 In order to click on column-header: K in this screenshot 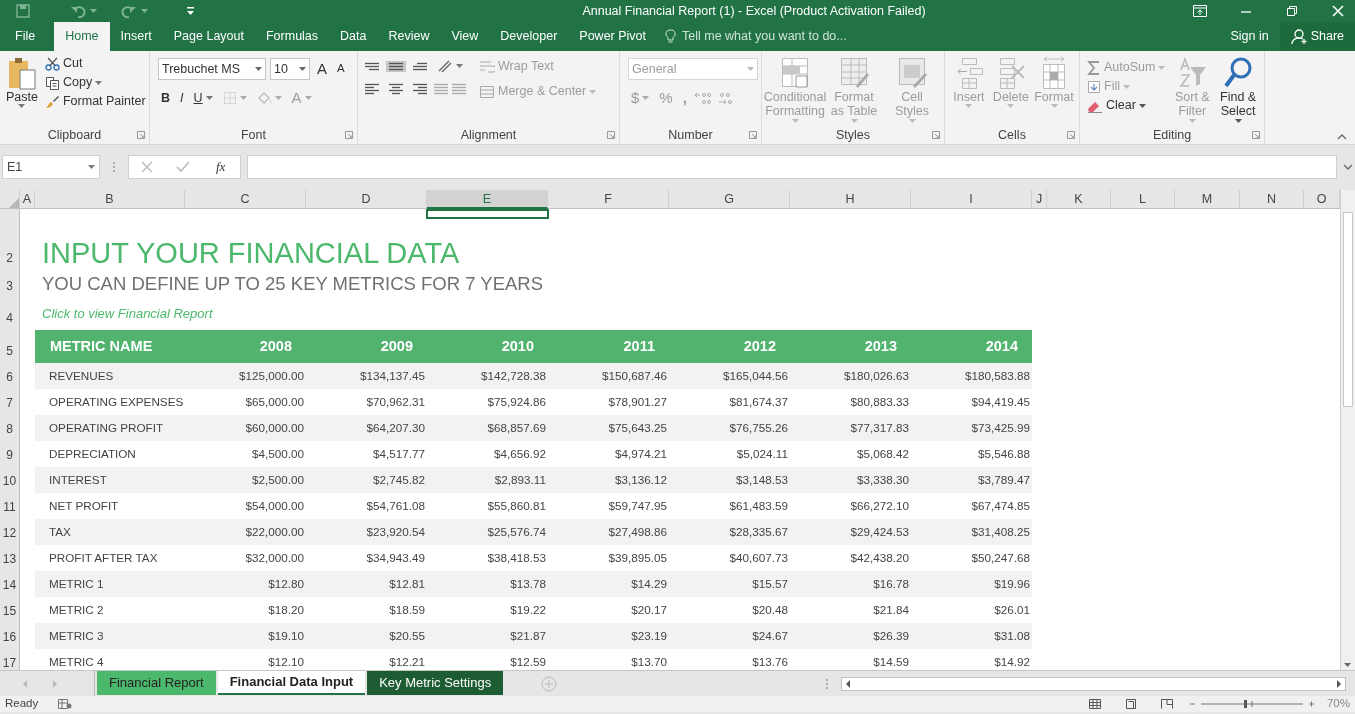, I will do `click(1079, 199)`.